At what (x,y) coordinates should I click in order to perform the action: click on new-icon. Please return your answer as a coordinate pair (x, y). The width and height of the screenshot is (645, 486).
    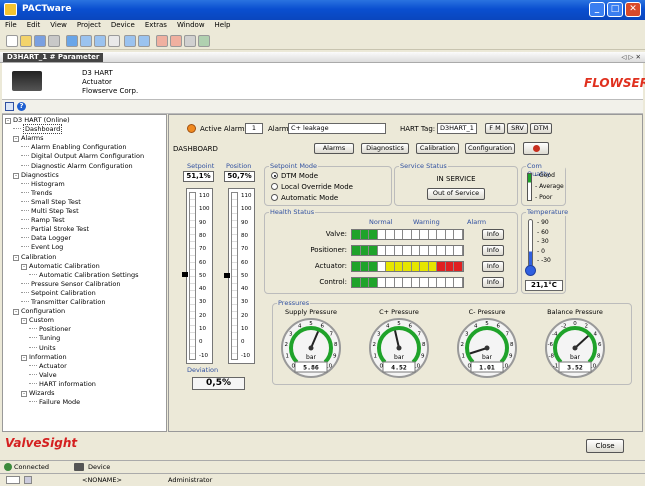
    Looking at the image, I should click on (12, 41).